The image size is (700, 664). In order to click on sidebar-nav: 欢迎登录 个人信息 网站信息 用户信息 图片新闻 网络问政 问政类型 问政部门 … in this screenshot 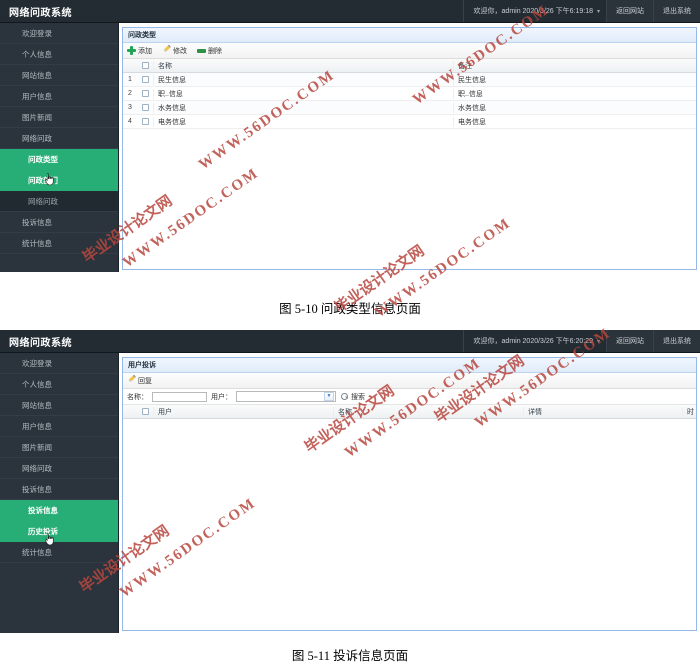, I will do `click(59, 147)`.